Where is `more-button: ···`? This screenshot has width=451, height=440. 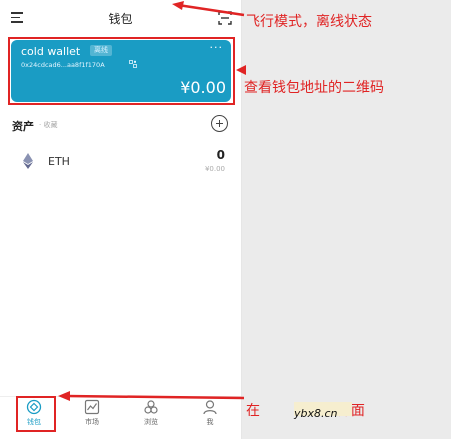 more-button: ··· is located at coordinates (217, 47).